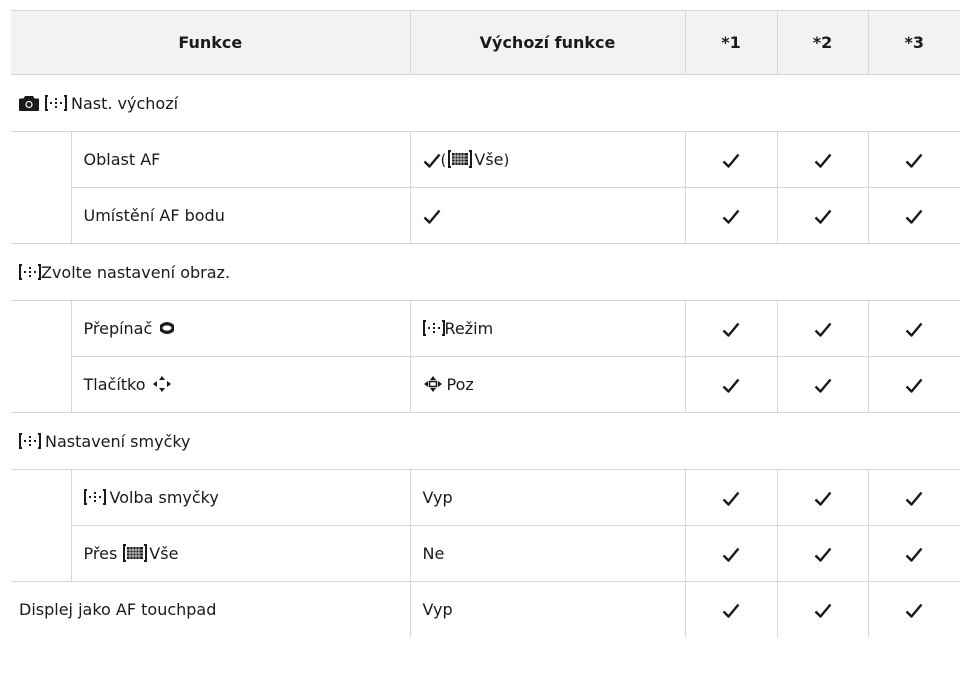  I want to click on function-cell: Displej jako AF touchpad, so click(118, 609).